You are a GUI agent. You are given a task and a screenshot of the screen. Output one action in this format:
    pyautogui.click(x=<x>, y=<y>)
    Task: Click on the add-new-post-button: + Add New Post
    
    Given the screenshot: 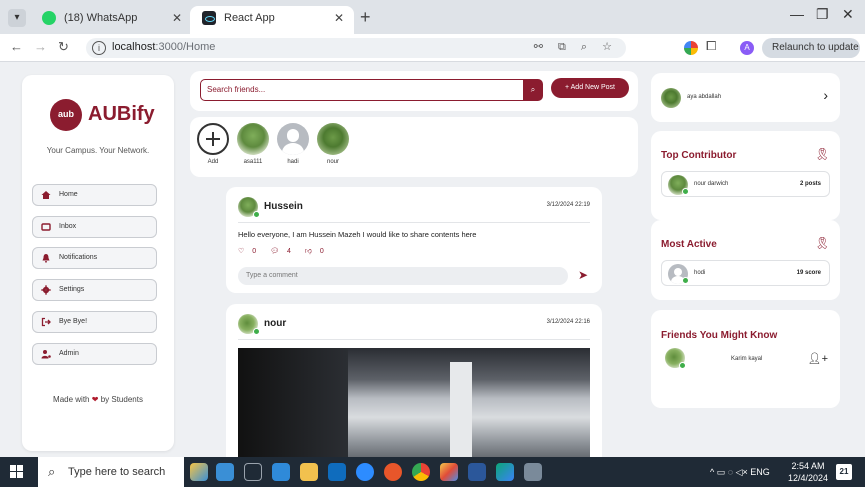 What is the action you would take?
    pyautogui.click(x=590, y=88)
    